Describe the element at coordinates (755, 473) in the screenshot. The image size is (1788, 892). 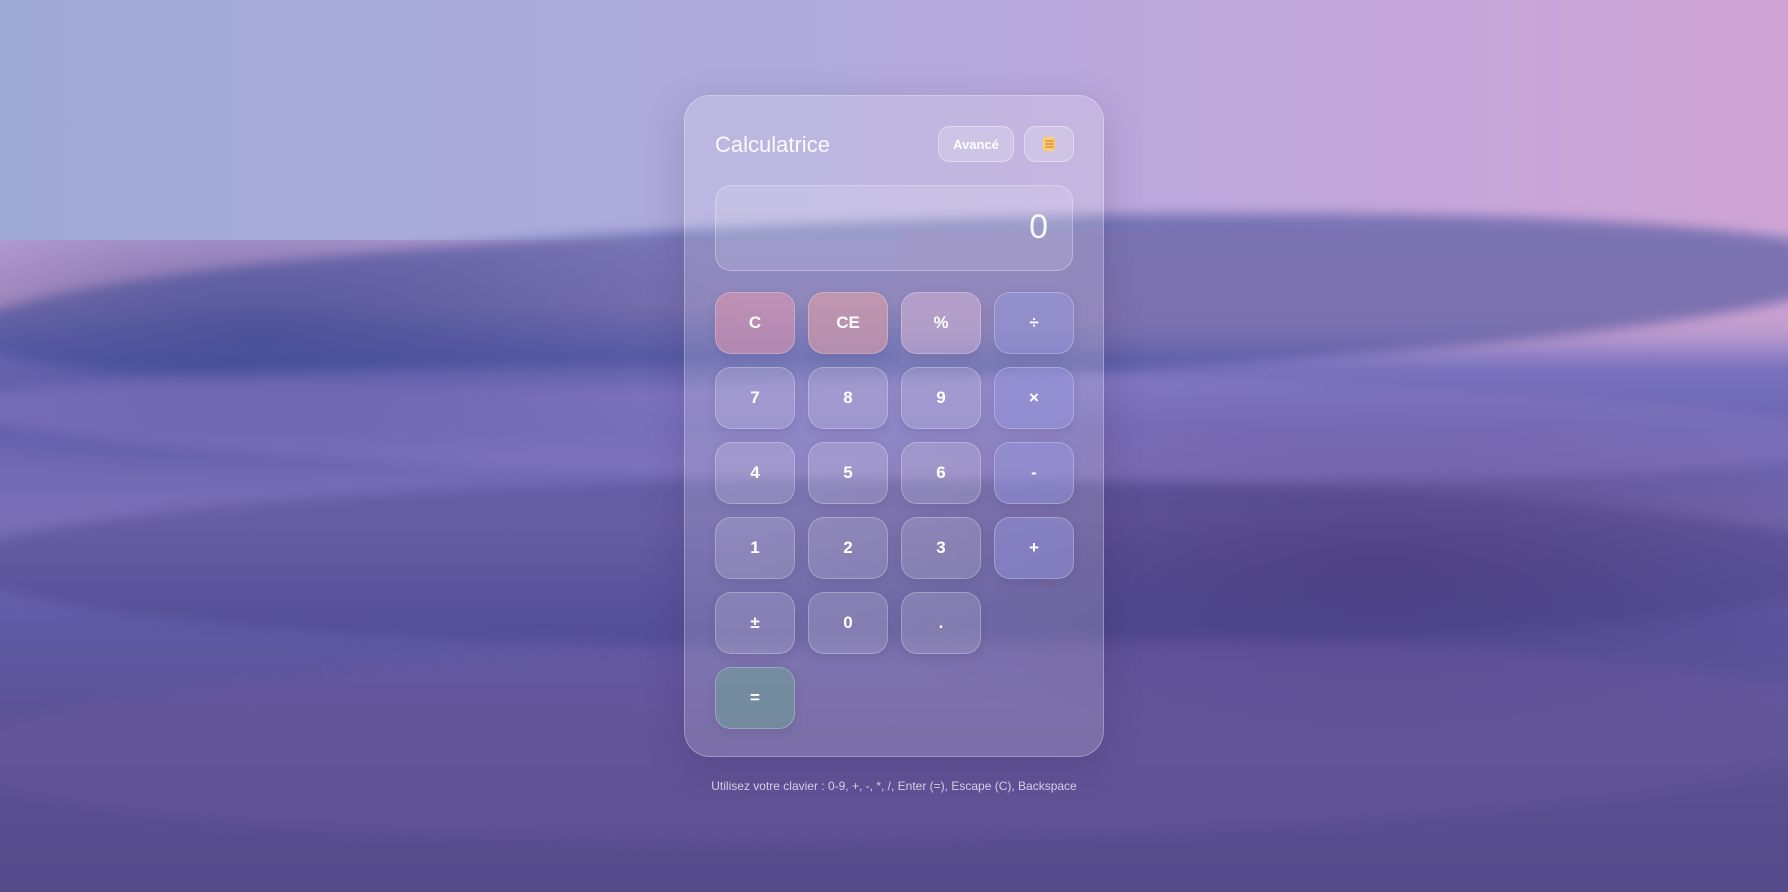
I see `digit-4-button: 4` at that location.